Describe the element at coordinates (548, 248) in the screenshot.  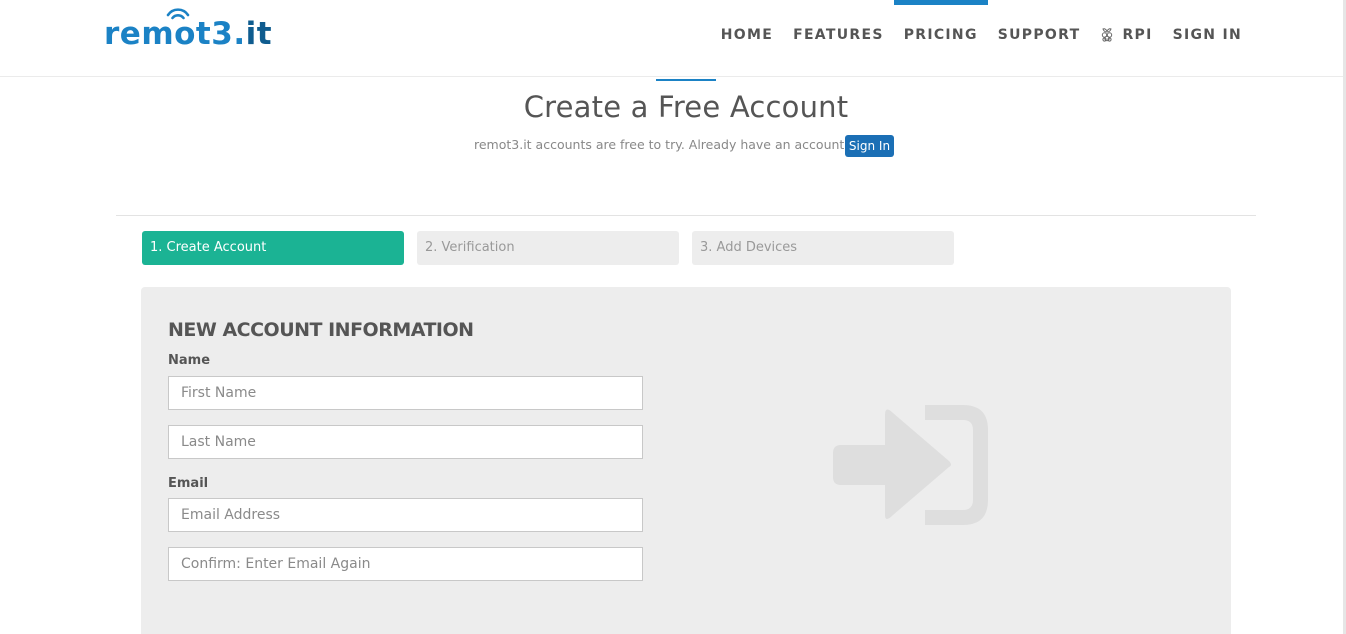
I see `step-verification: 2. Verification` at that location.